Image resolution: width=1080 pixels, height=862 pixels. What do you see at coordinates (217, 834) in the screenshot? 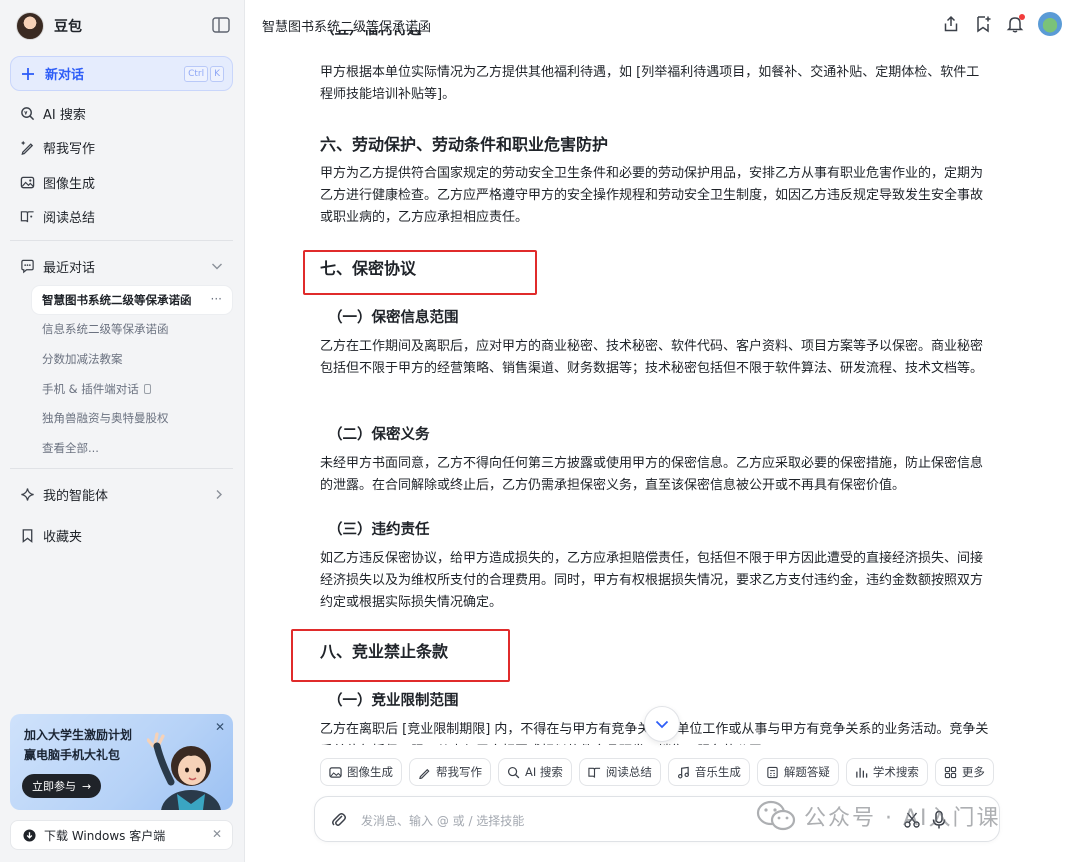
I see `close-icon: ✕` at bounding box center [217, 834].